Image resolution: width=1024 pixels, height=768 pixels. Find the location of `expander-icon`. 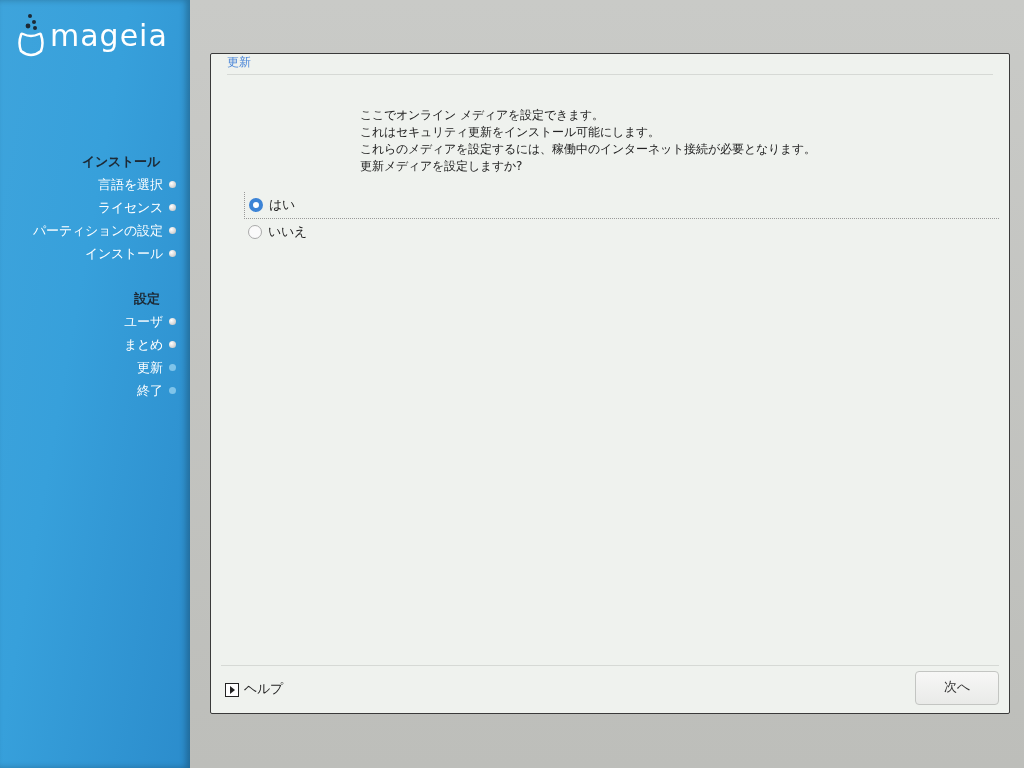

expander-icon is located at coordinates (232, 689).